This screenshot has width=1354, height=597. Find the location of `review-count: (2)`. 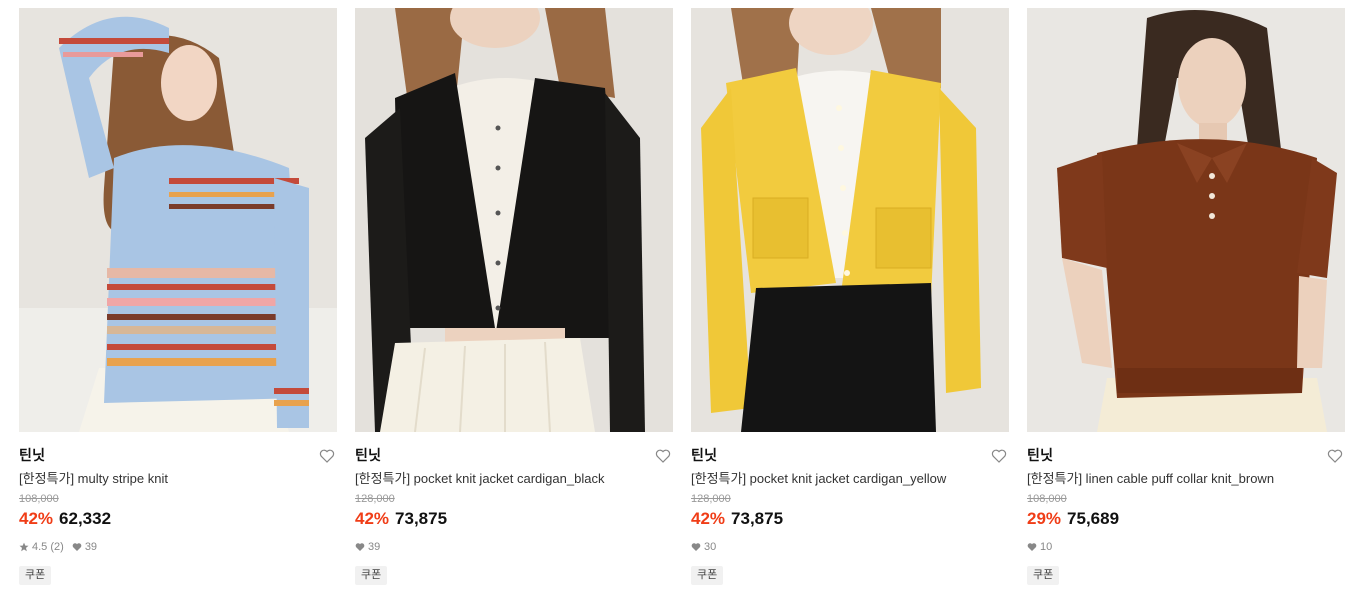

review-count: (2) is located at coordinates (57, 547).